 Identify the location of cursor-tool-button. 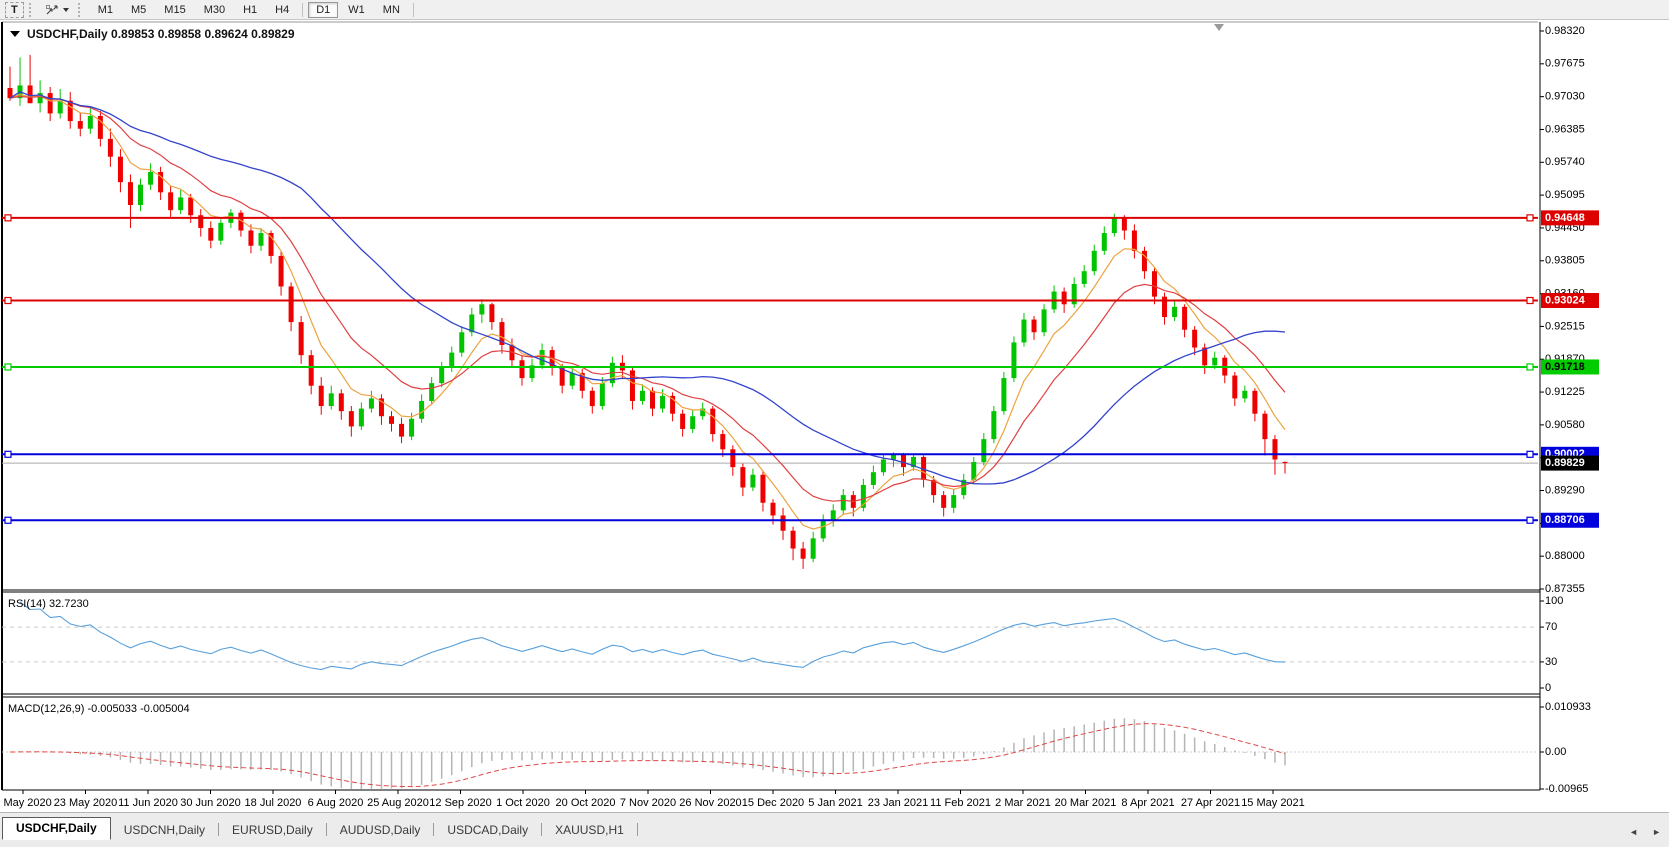
(57, 10).